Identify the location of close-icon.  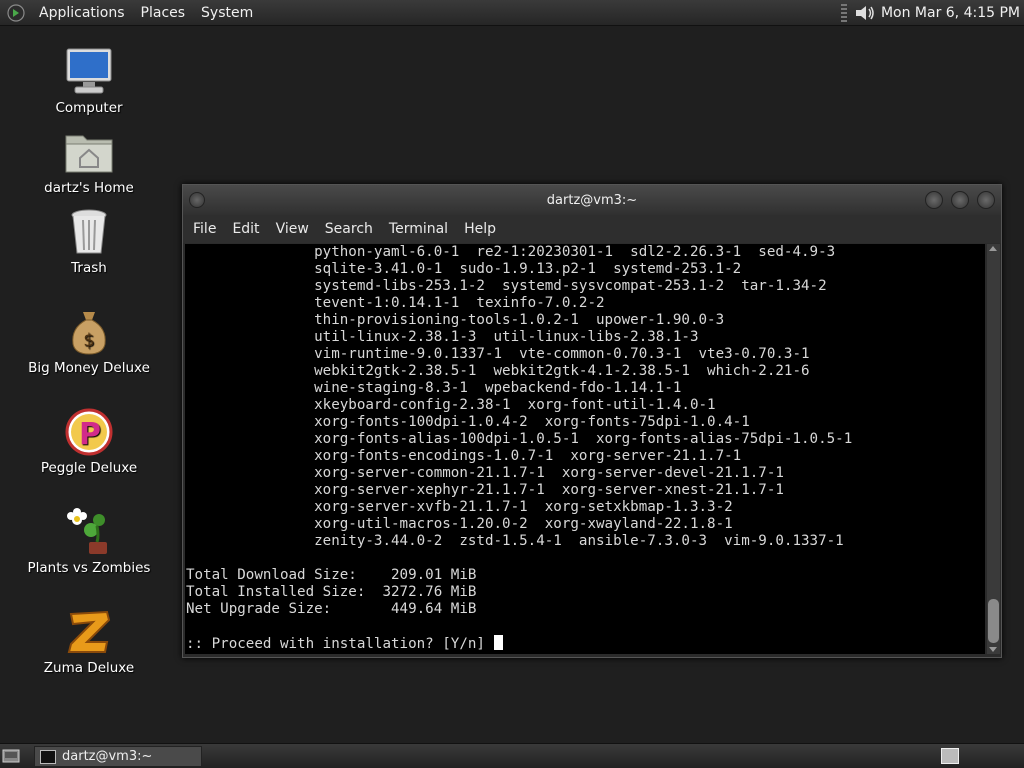
(986, 200).